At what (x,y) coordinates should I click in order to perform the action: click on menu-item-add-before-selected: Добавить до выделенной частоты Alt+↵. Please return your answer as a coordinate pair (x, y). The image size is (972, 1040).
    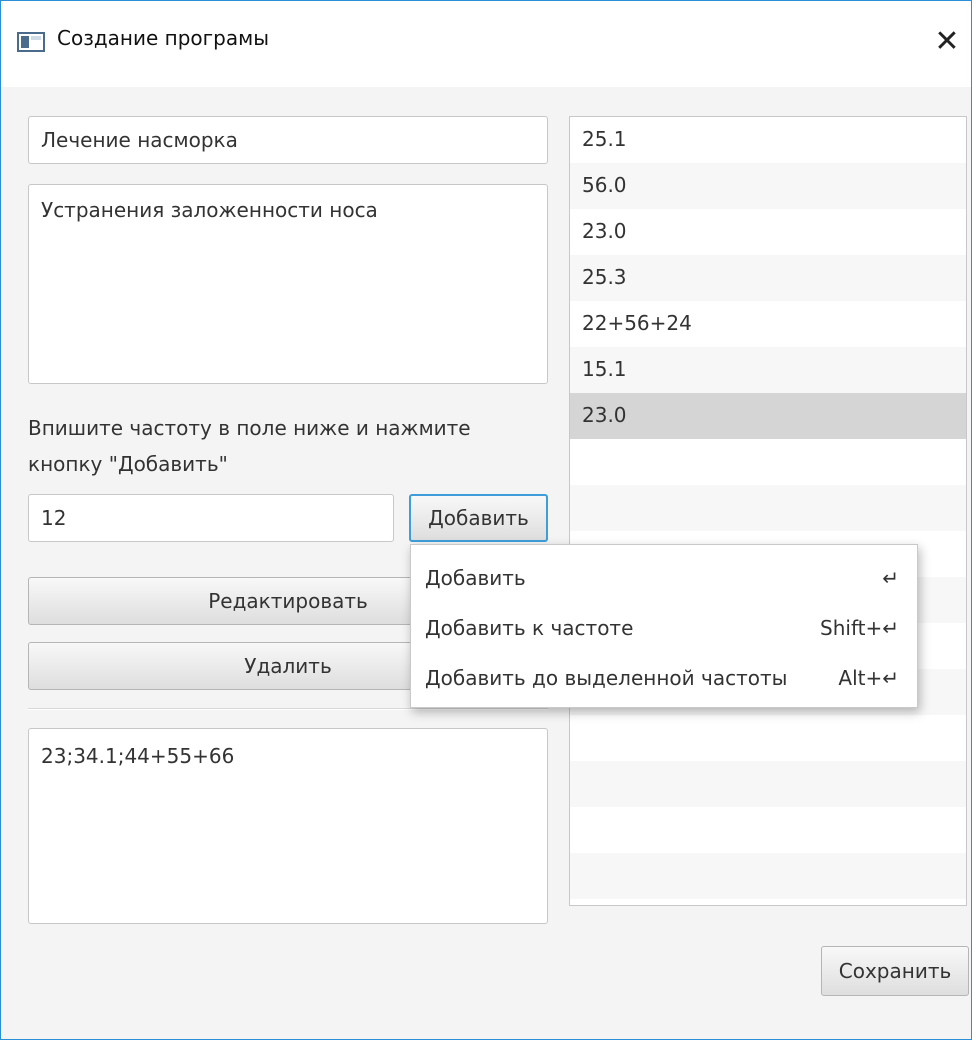
    Looking at the image, I should click on (664, 678).